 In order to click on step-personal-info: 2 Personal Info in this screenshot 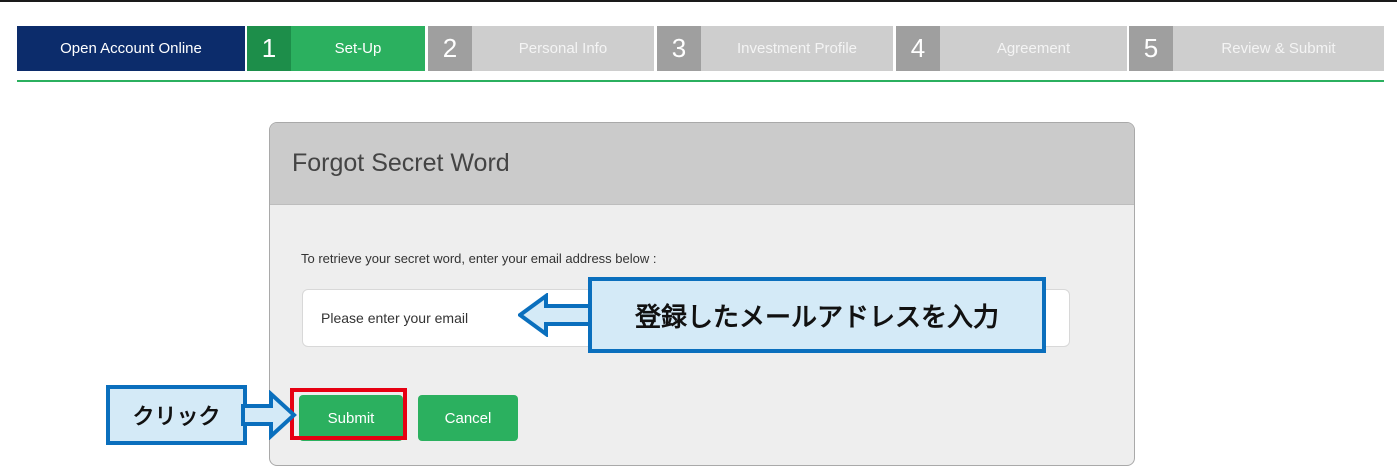, I will do `click(541, 48)`.